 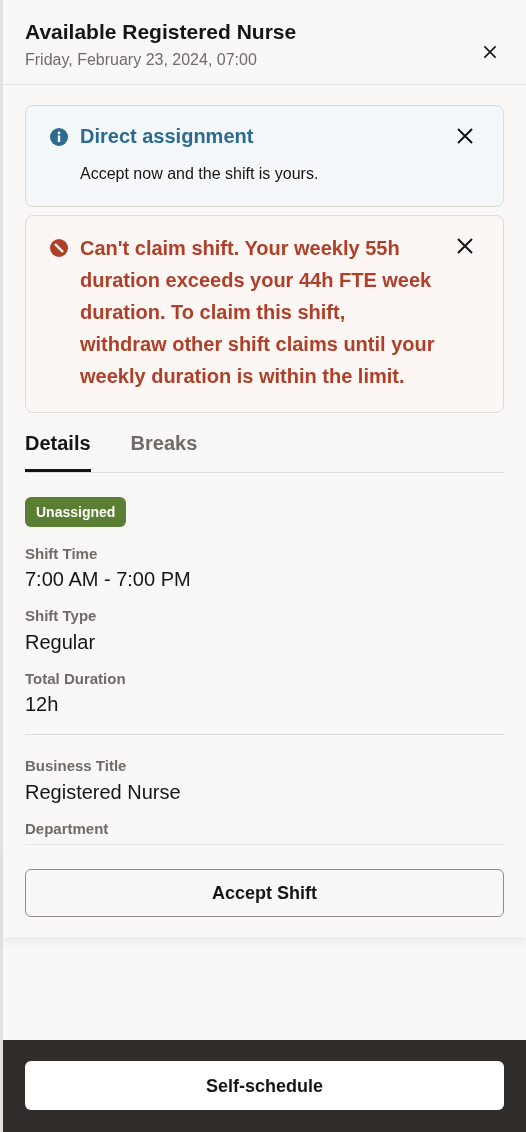 I want to click on message-title: Can't claim shift. Your weekly 55h duration exceeds your 44h FTE week duration. To claim this shift, withdraw other shift claims until your weekly duration is within the limit., so click(x=257, y=312).